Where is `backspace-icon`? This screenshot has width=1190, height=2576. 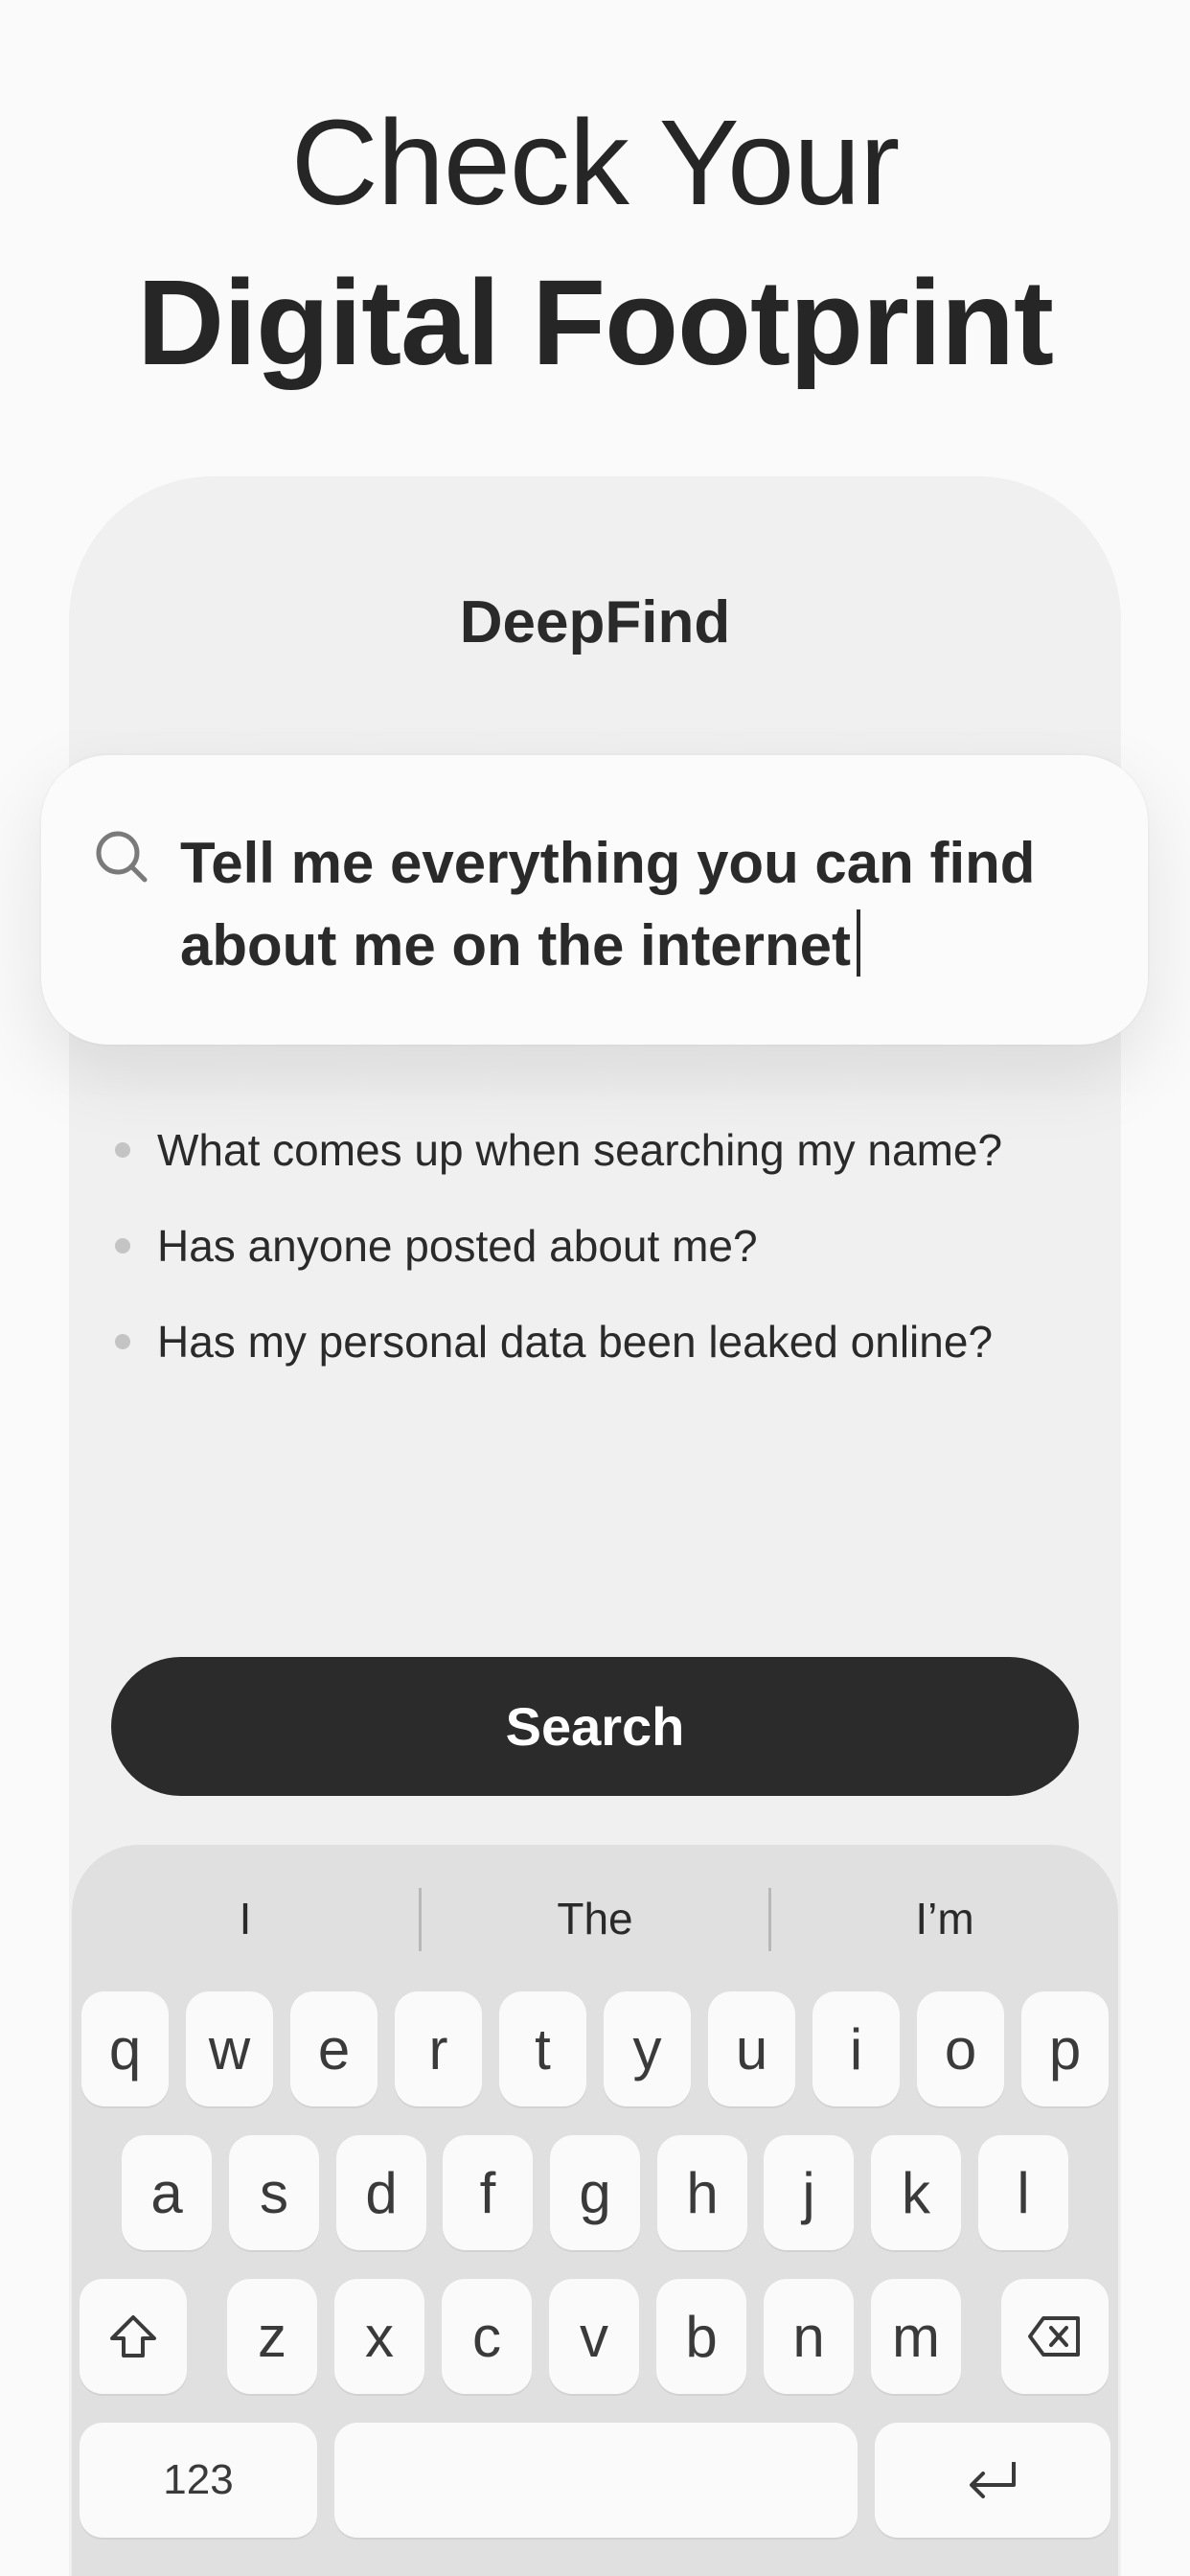
backspace-icon is located at coordinates (1055, 2336).